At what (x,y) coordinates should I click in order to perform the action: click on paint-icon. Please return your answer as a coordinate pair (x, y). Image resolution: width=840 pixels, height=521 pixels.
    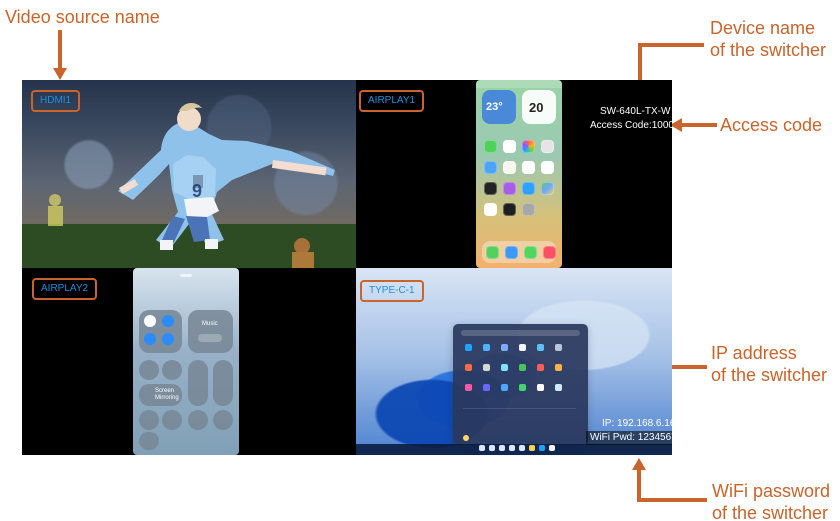
    Looking at the image, I should click on (468, 387).